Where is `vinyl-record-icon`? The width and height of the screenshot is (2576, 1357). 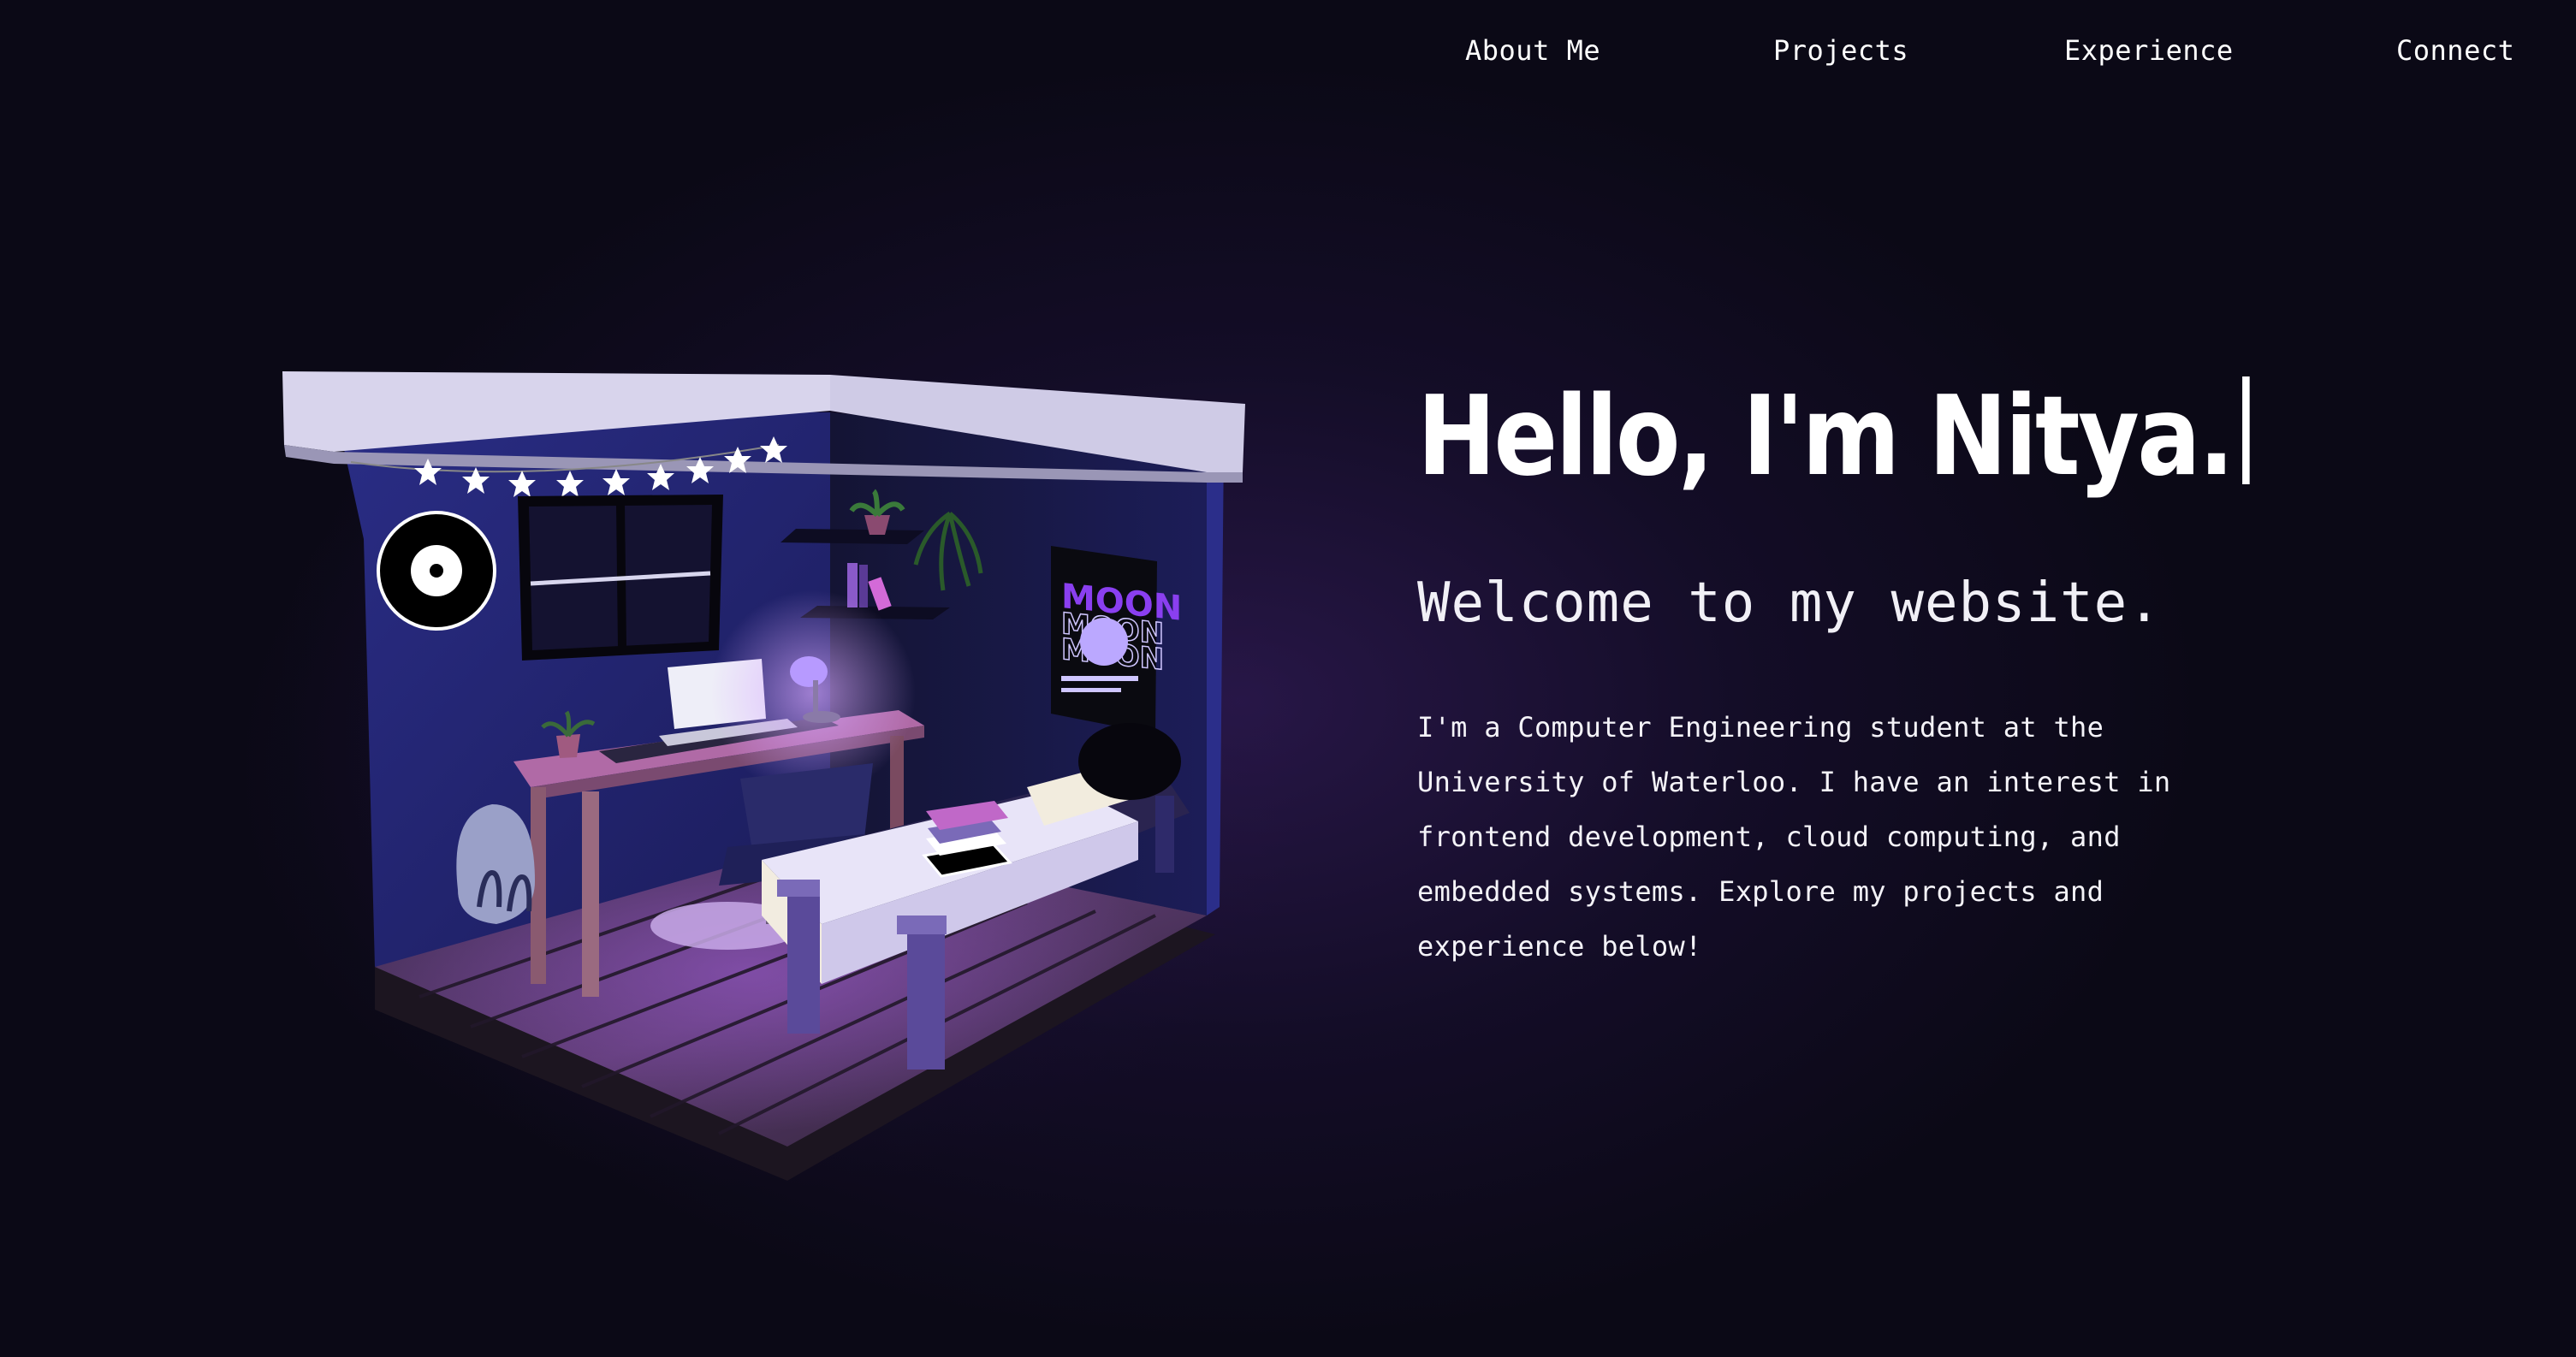
vinyl-record-icon is located at coordinates (436, 571).